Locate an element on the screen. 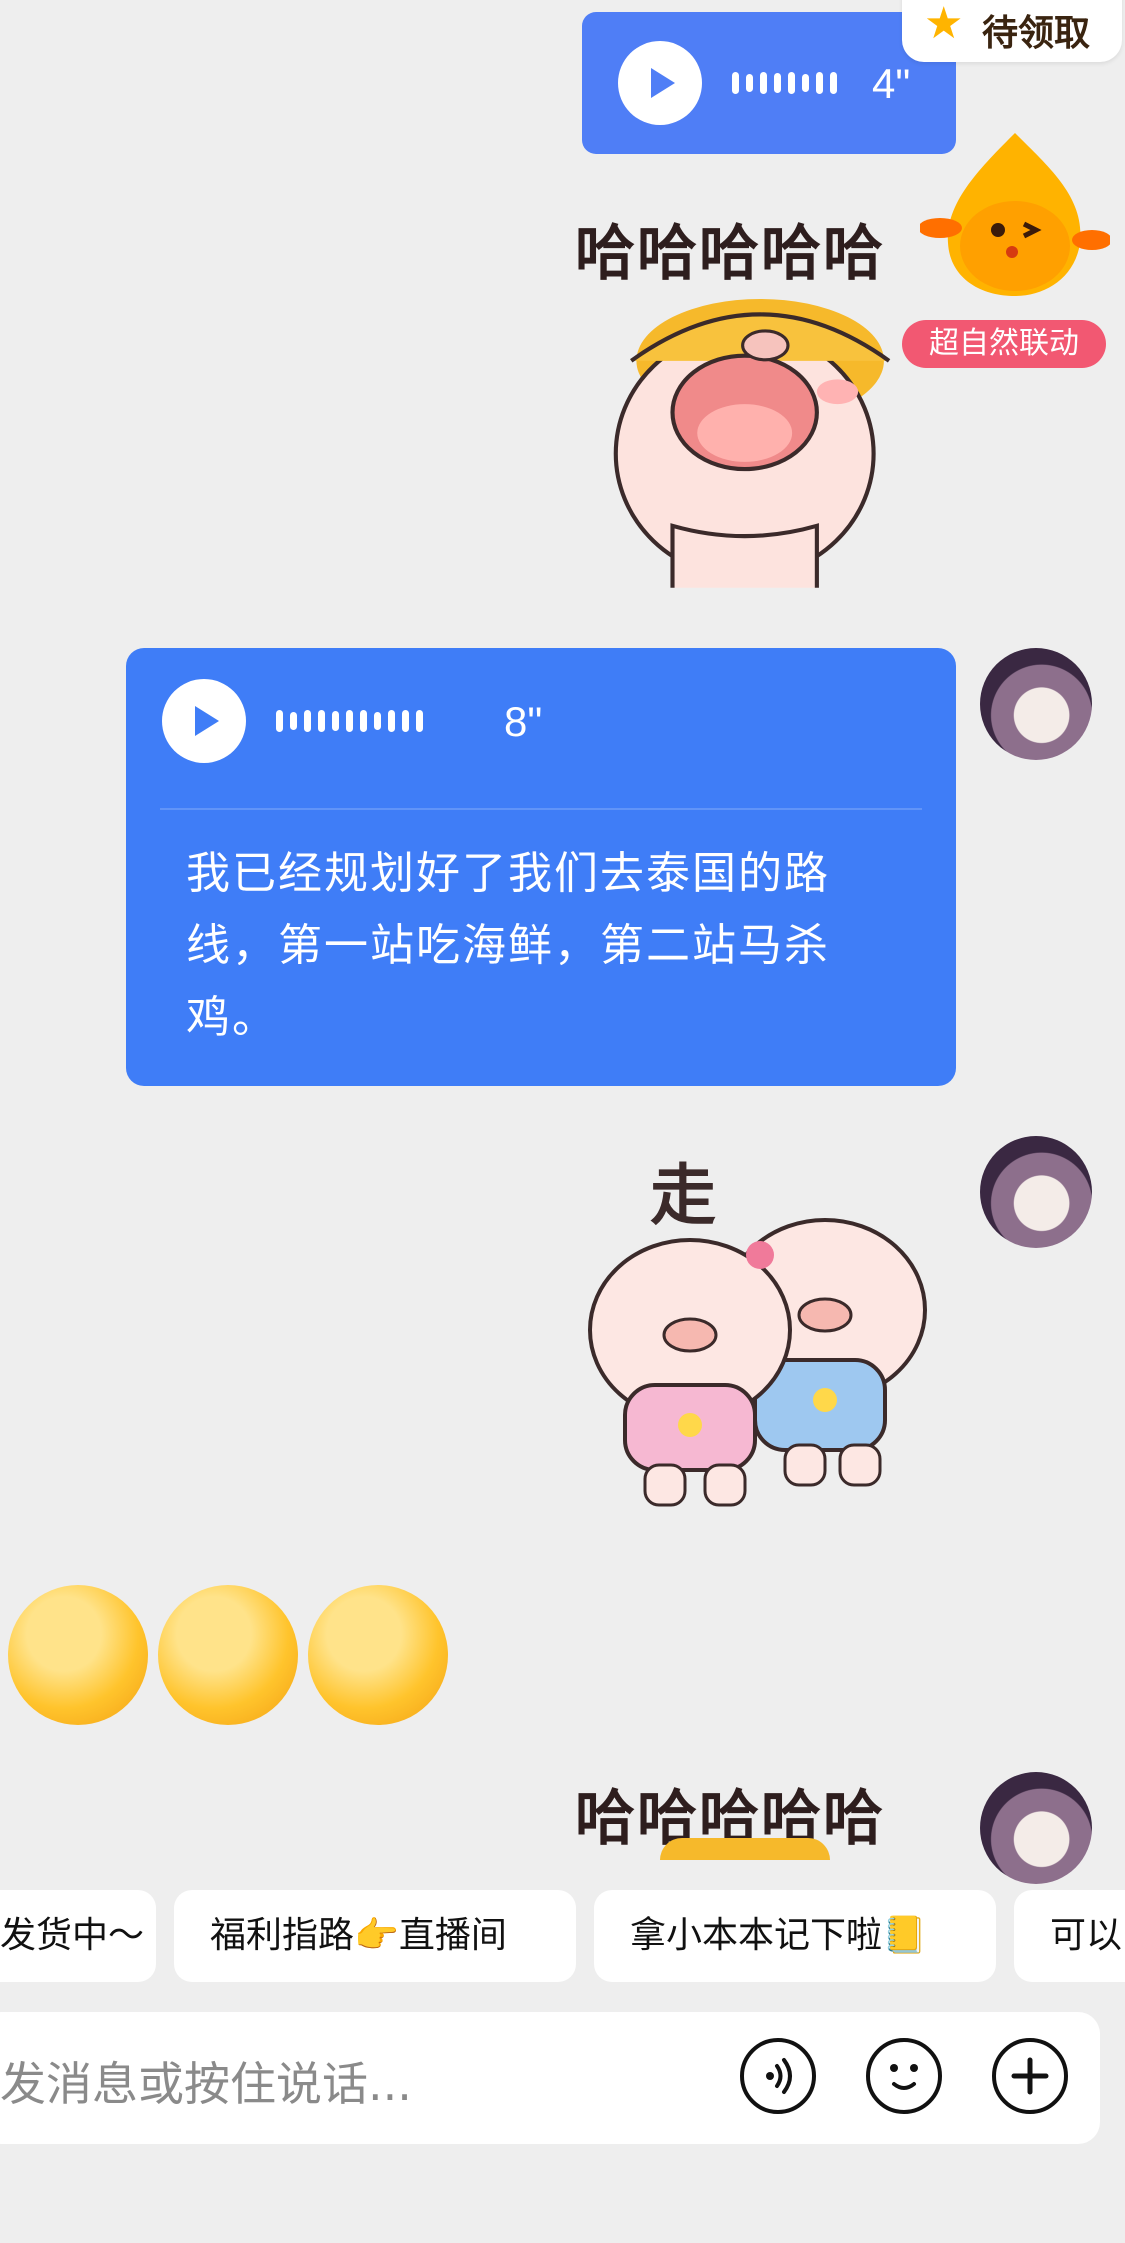 This screenshot has width=1125, height=2243. emoji-icon is located at coordinates (904, 2076).